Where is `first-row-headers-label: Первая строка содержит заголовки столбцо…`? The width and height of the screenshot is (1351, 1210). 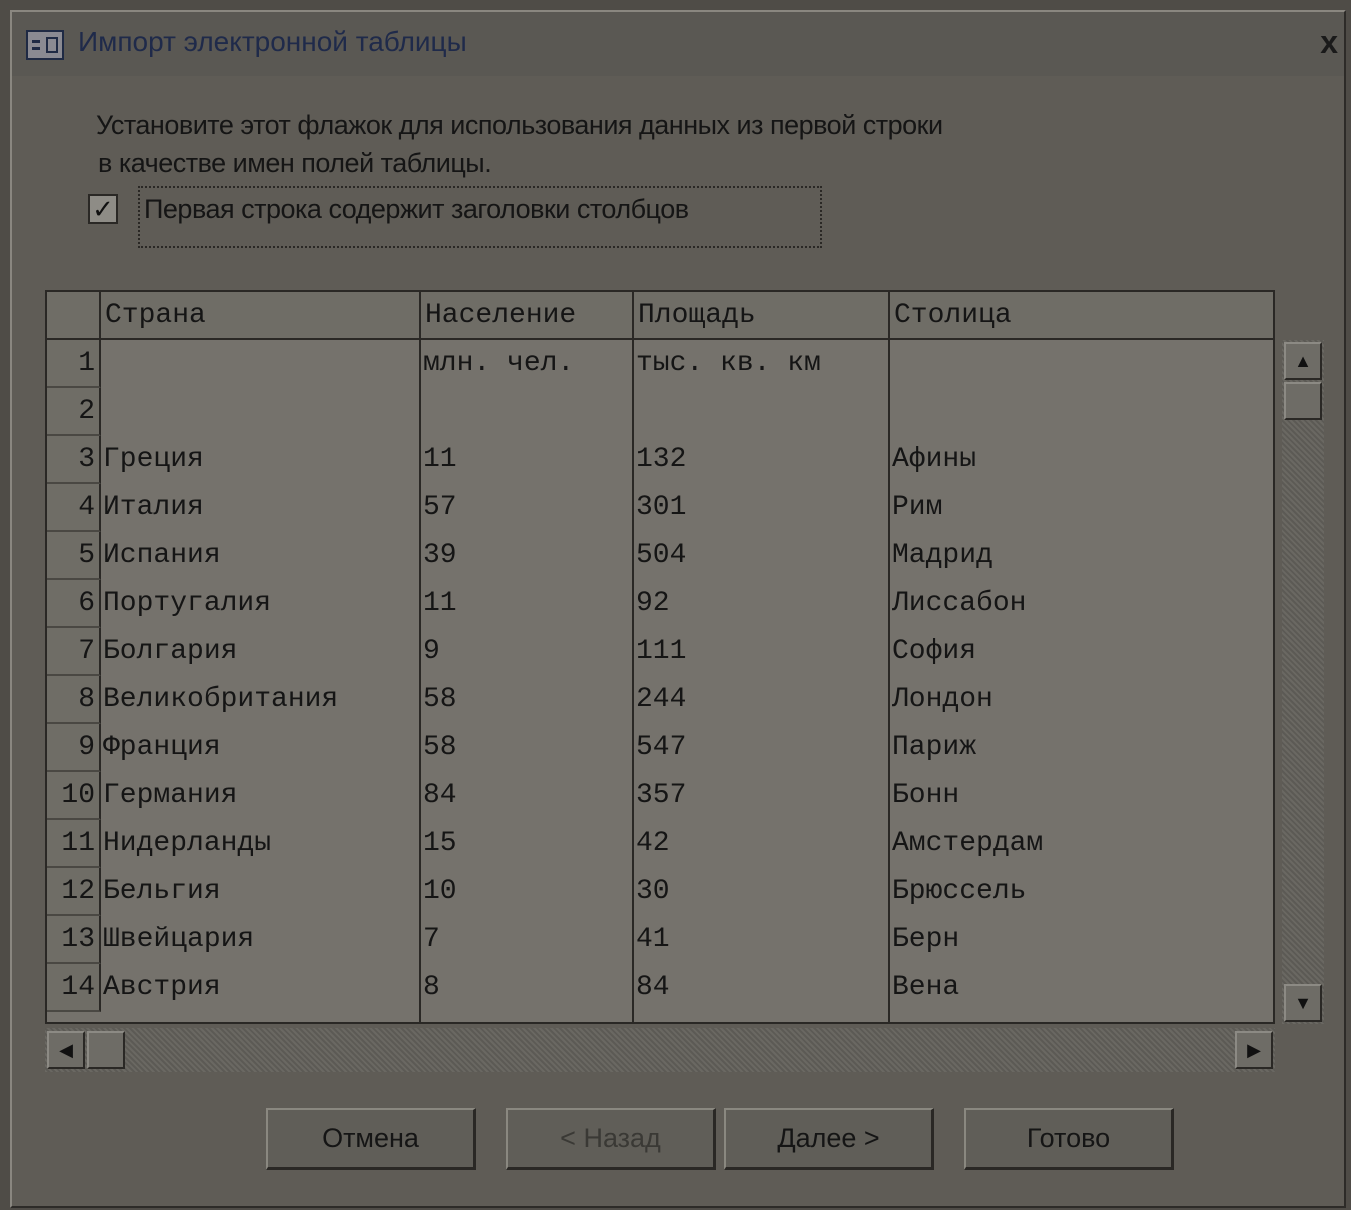 first-row-headers-label: Первая строка содержит заголовки столбцо… is located at coordinates (480, 217).